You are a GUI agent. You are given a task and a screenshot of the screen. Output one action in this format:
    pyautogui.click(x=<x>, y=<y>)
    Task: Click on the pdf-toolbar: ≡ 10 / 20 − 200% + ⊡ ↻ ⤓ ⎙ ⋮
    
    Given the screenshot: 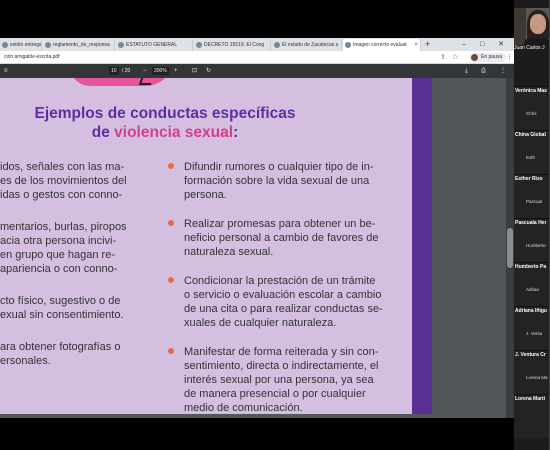 What is the action you would take?
    pyautogui.click(x=257, y=71)
    